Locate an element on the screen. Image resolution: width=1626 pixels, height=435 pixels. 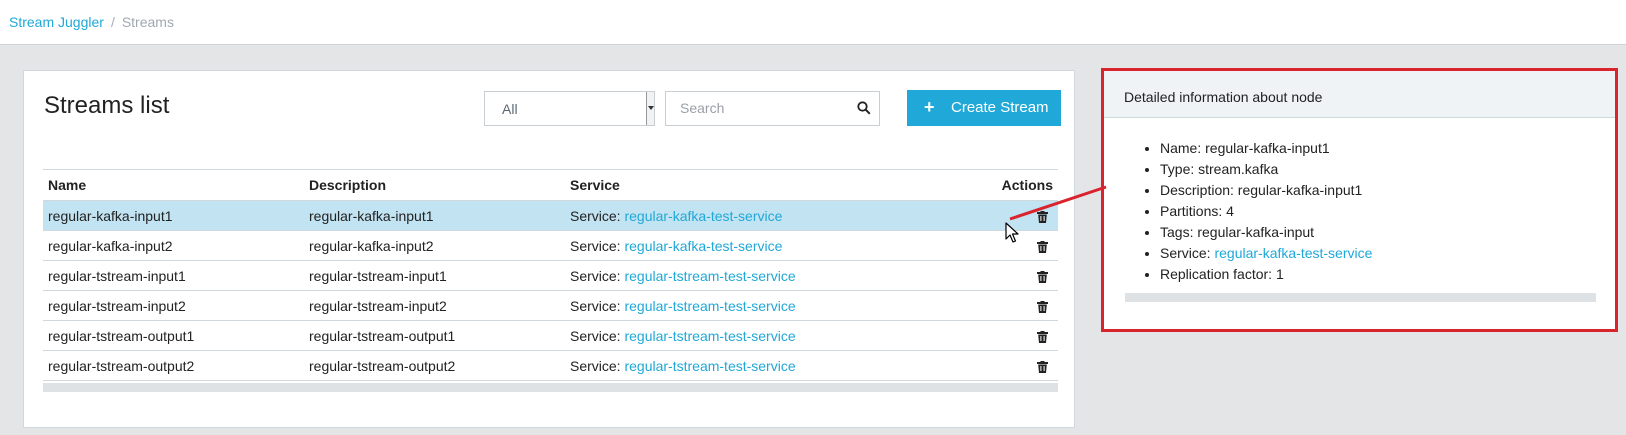
cell-description: regular-tstream-input2 is located at coordinates (434, 305).